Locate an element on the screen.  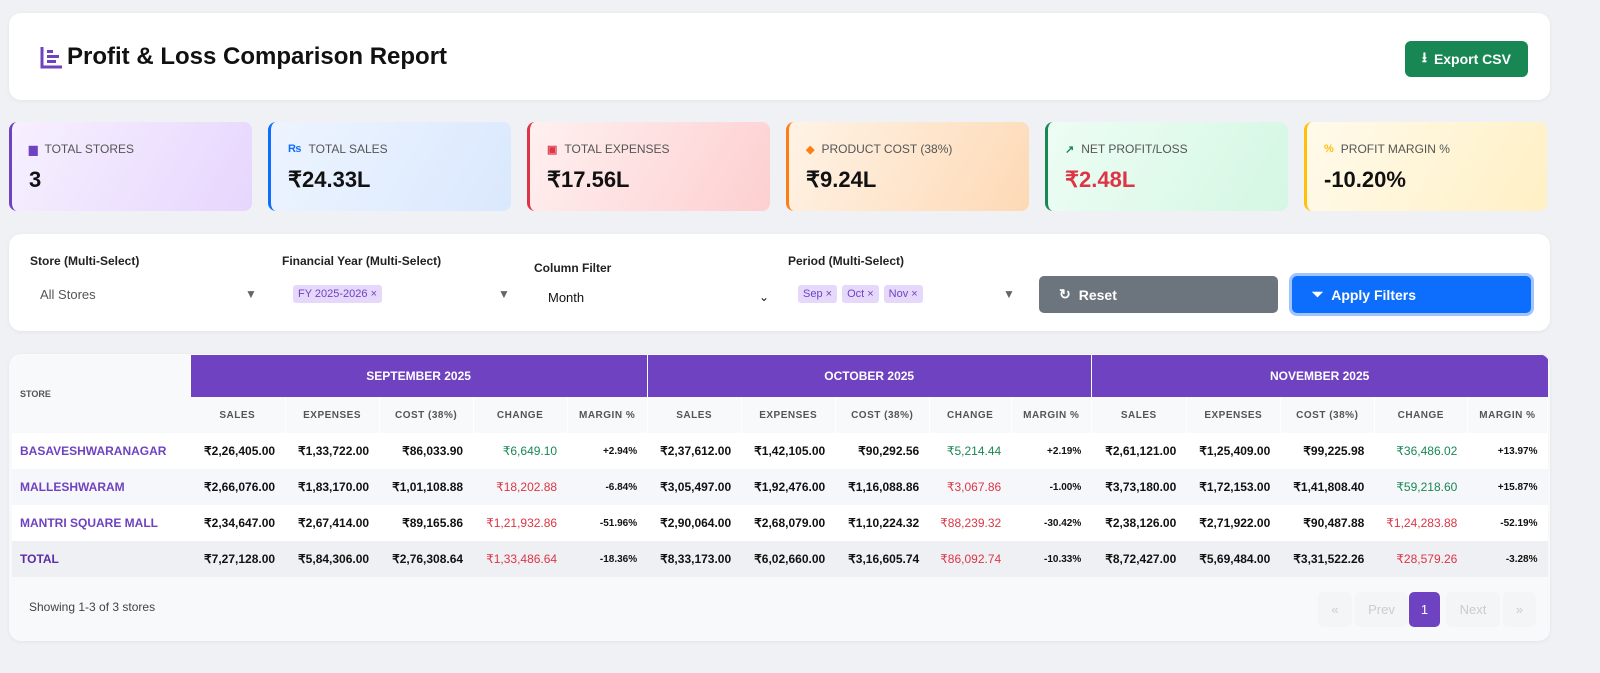
first-page-button: « is located at coordinates (1335, 609).